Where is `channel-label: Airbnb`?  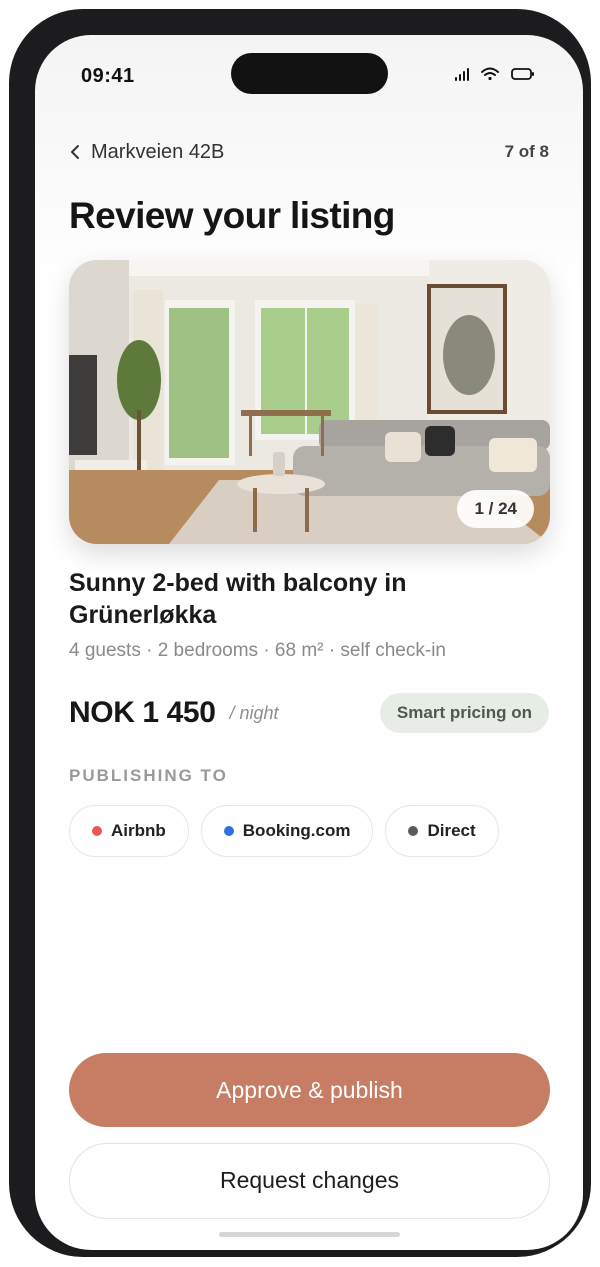
channel-label: Airbnb is located at coordinates (138, 830).